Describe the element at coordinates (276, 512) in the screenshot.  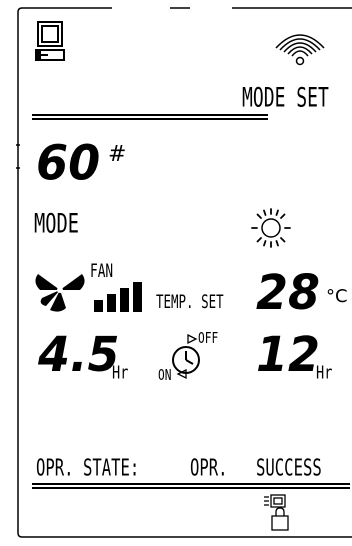
I see `lock-icon` at that location.